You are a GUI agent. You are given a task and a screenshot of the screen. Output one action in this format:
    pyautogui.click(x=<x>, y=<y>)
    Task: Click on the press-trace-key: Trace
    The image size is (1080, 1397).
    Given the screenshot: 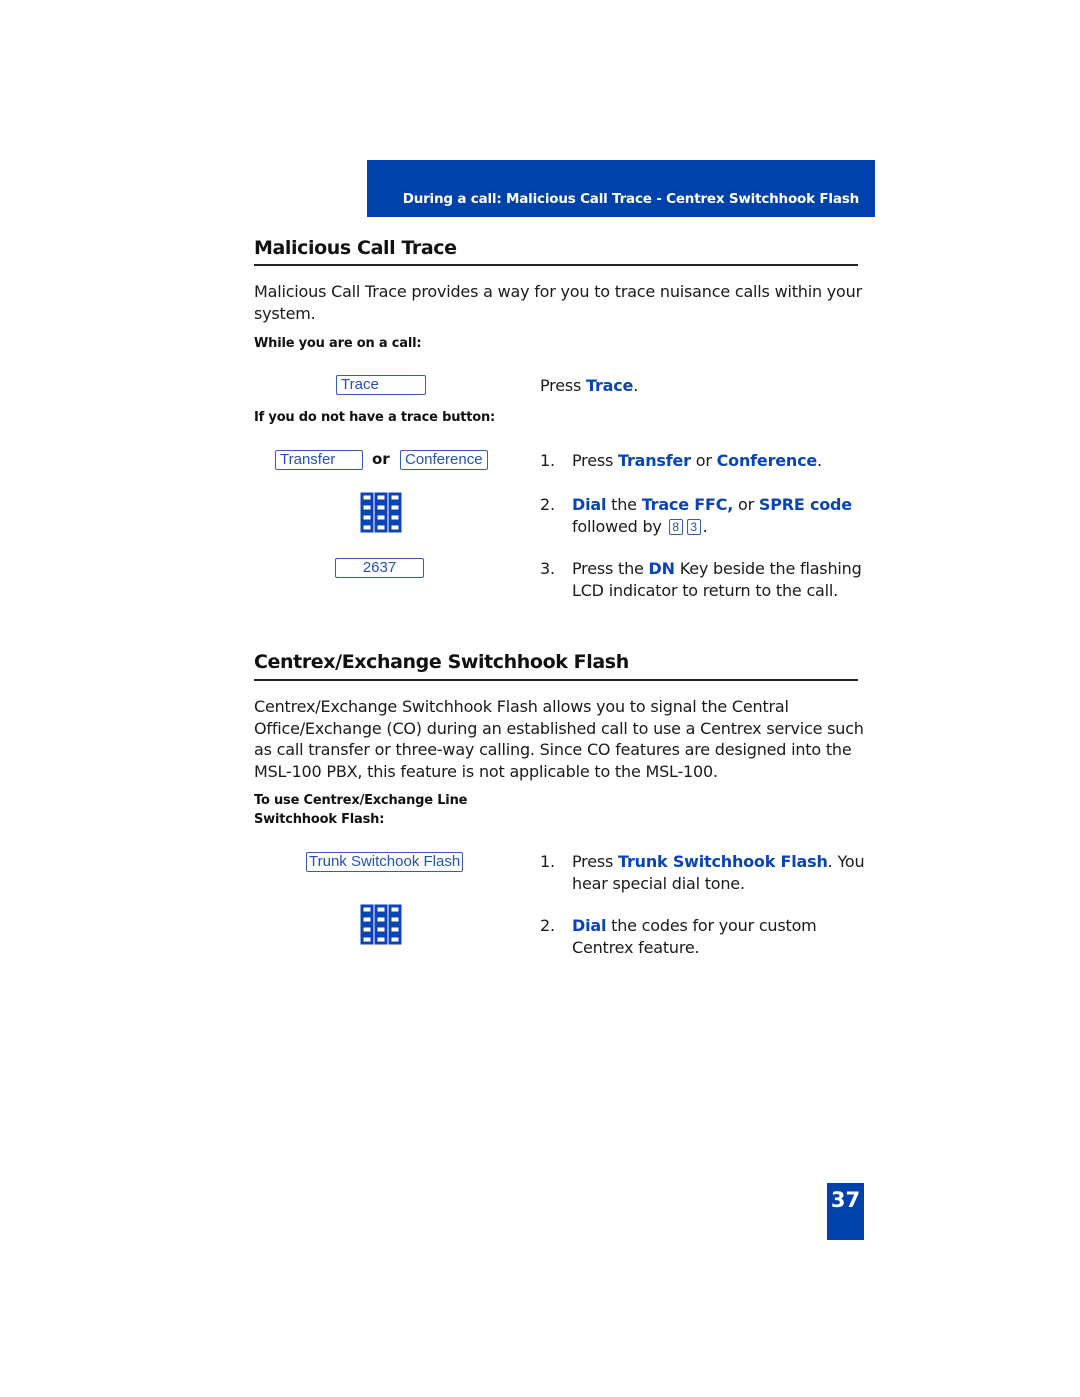 What is the action you would take?
    pyautogui.click(x=610, y=385)
    